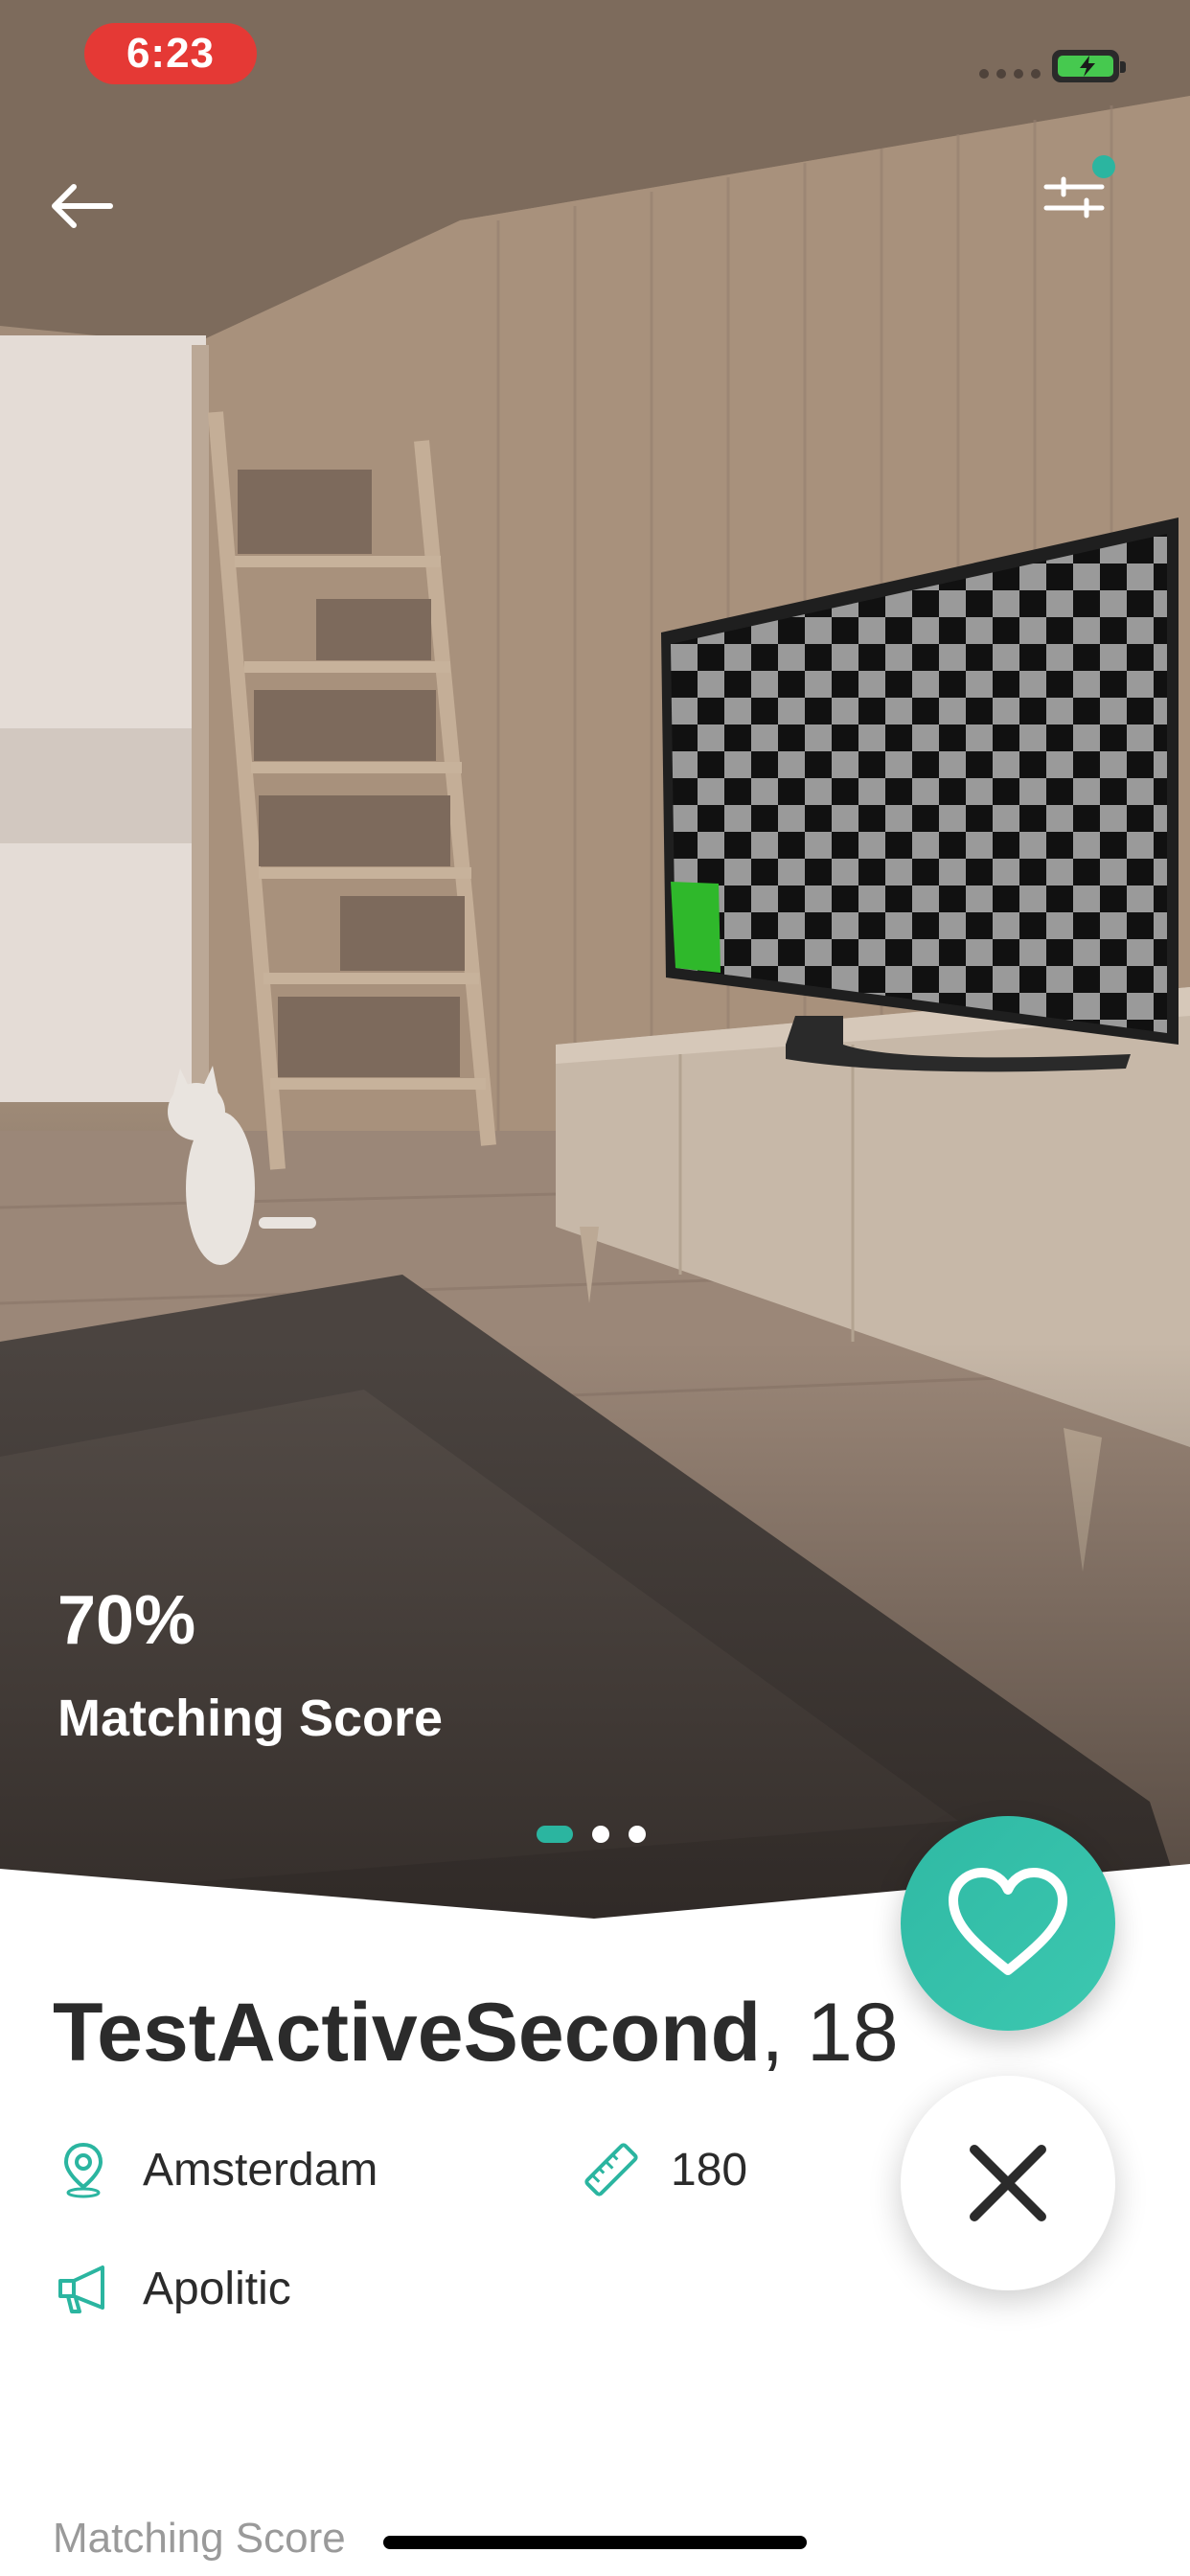 The image size is (1190, 2576). Describe the element at coordinates (171, 53) in the screenshot. I see `status-time: 6:23` at that location.